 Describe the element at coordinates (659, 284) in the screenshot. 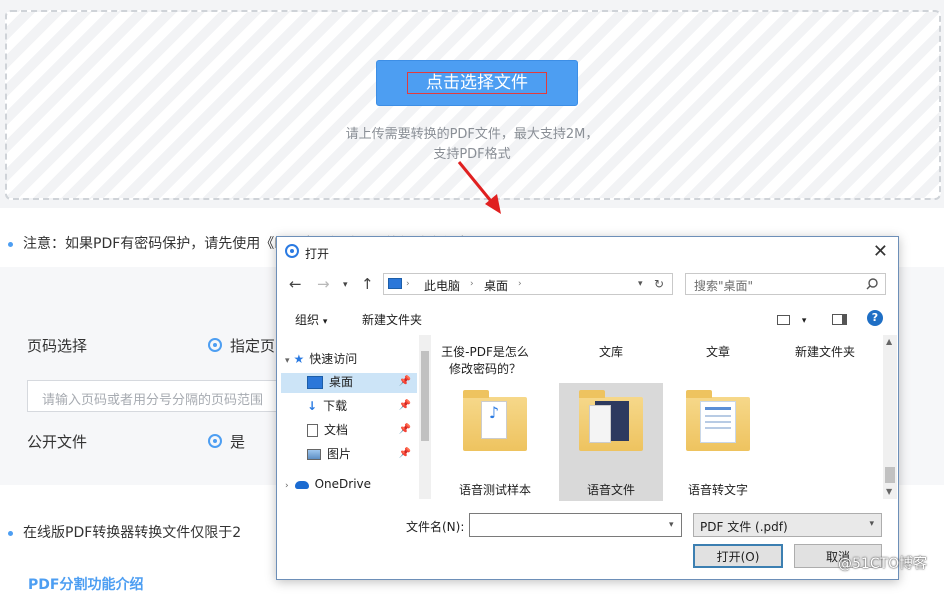

I see `refresh-icon: ↻` at that location.